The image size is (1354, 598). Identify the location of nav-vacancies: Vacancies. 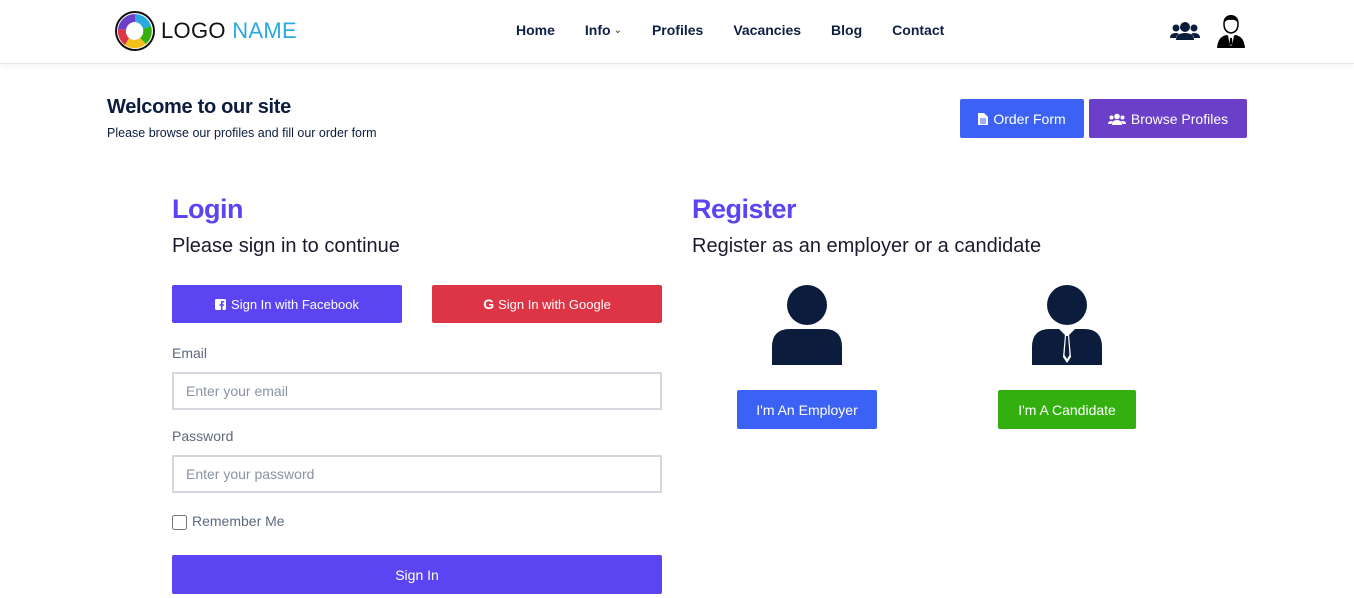
(767, 30).